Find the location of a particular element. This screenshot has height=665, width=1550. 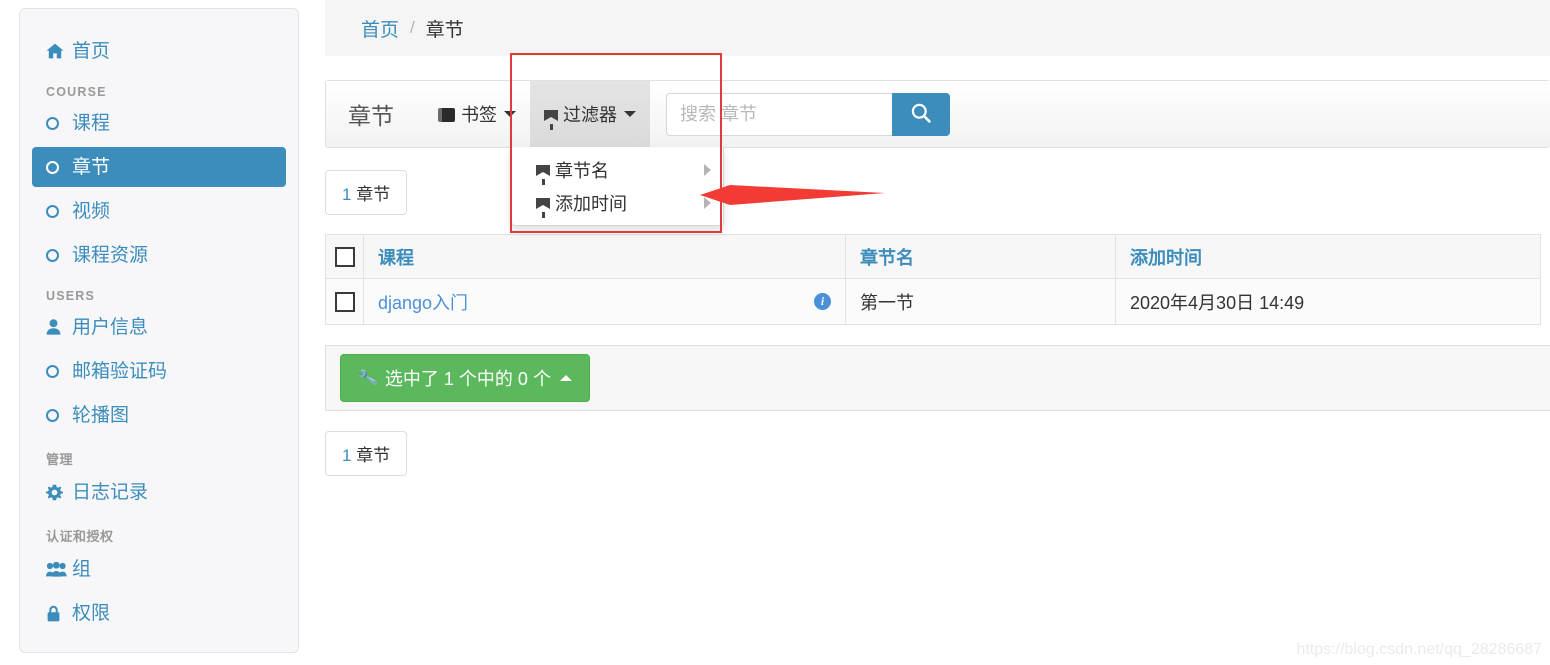

table-head: 课程 章节名 添加时间 is located at coordinates (933, 256).